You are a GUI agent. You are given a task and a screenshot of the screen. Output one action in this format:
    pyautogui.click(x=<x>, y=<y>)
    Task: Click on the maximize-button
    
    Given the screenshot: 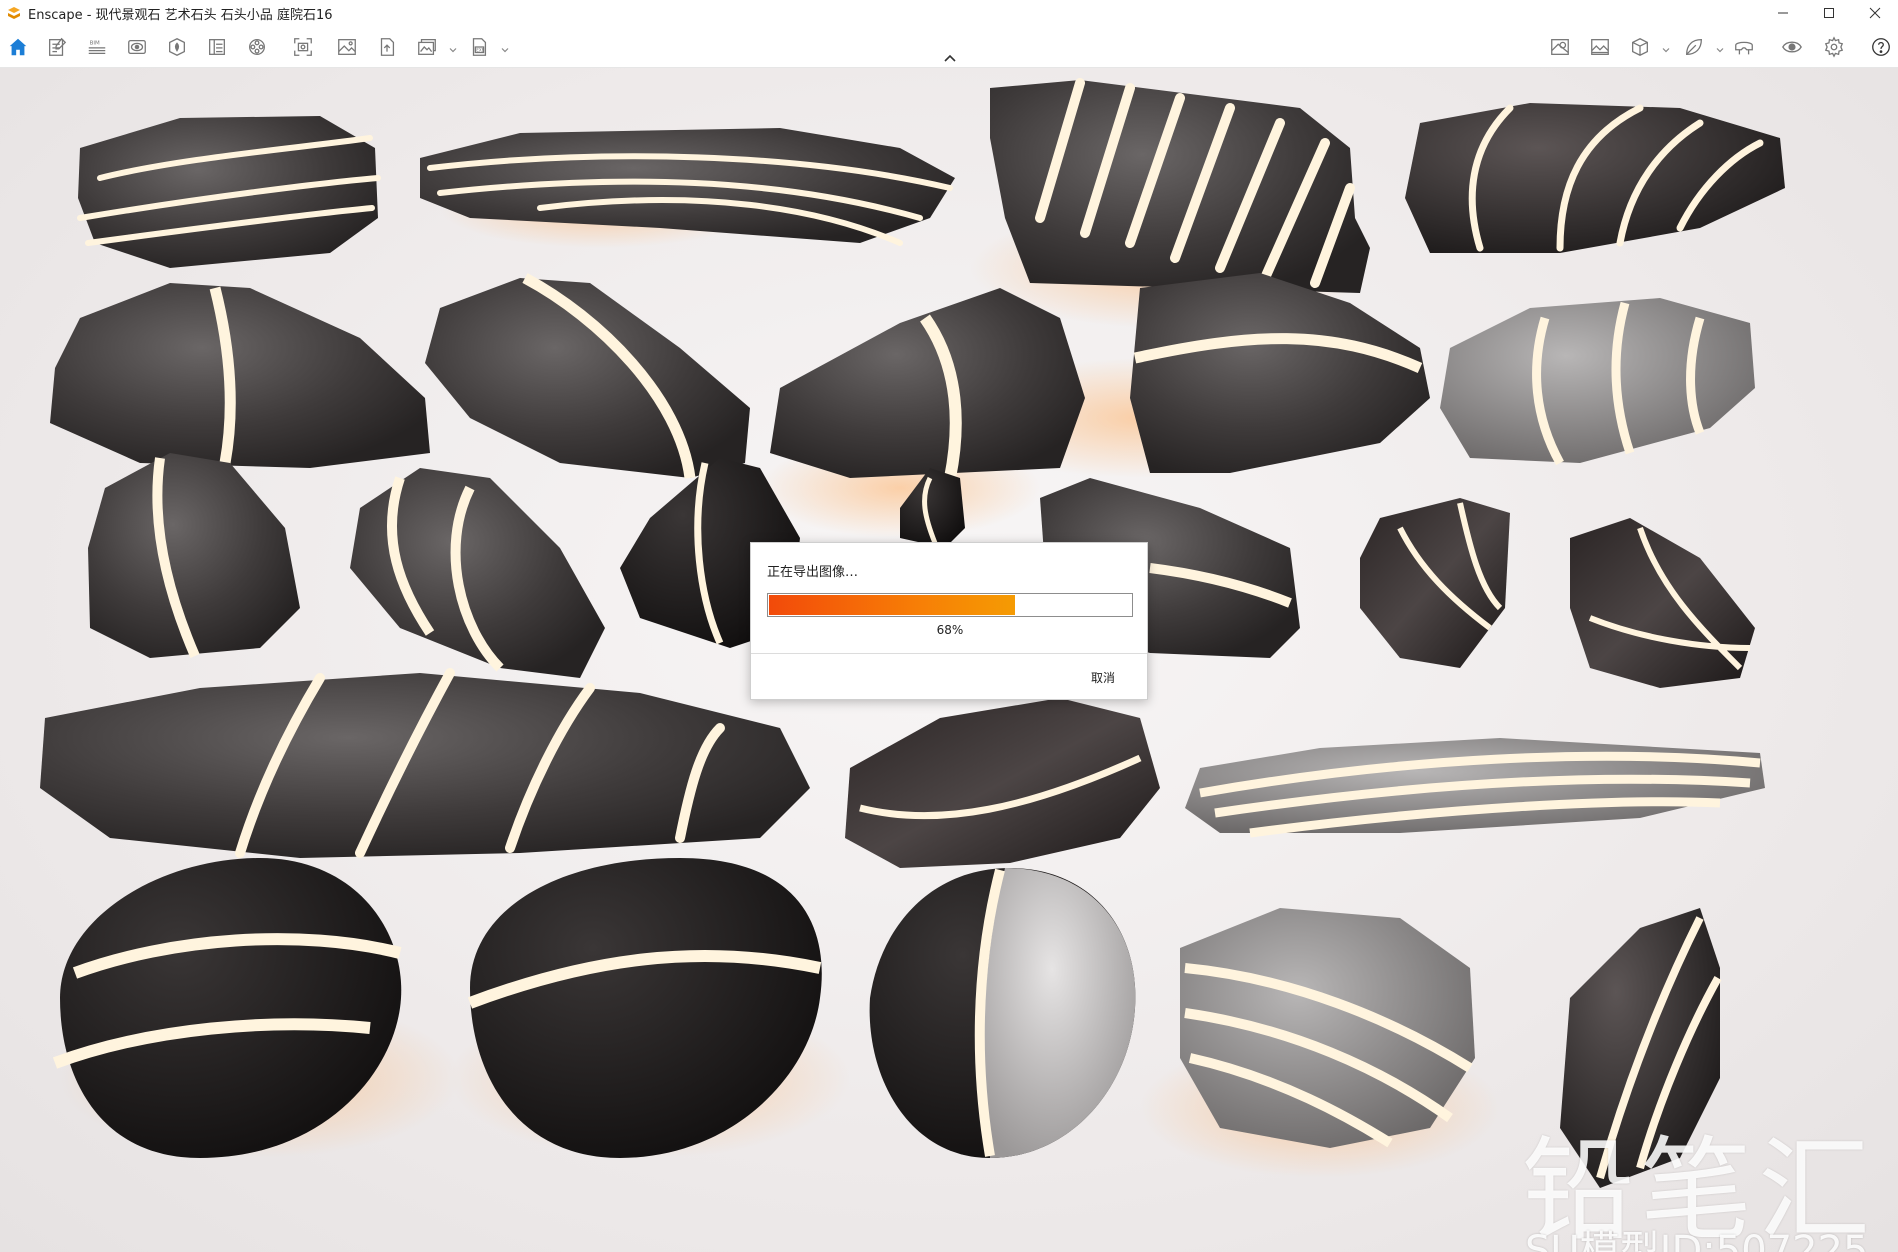 What is the action you would take?
    pyautogui.click(x=1829, y=13)
    